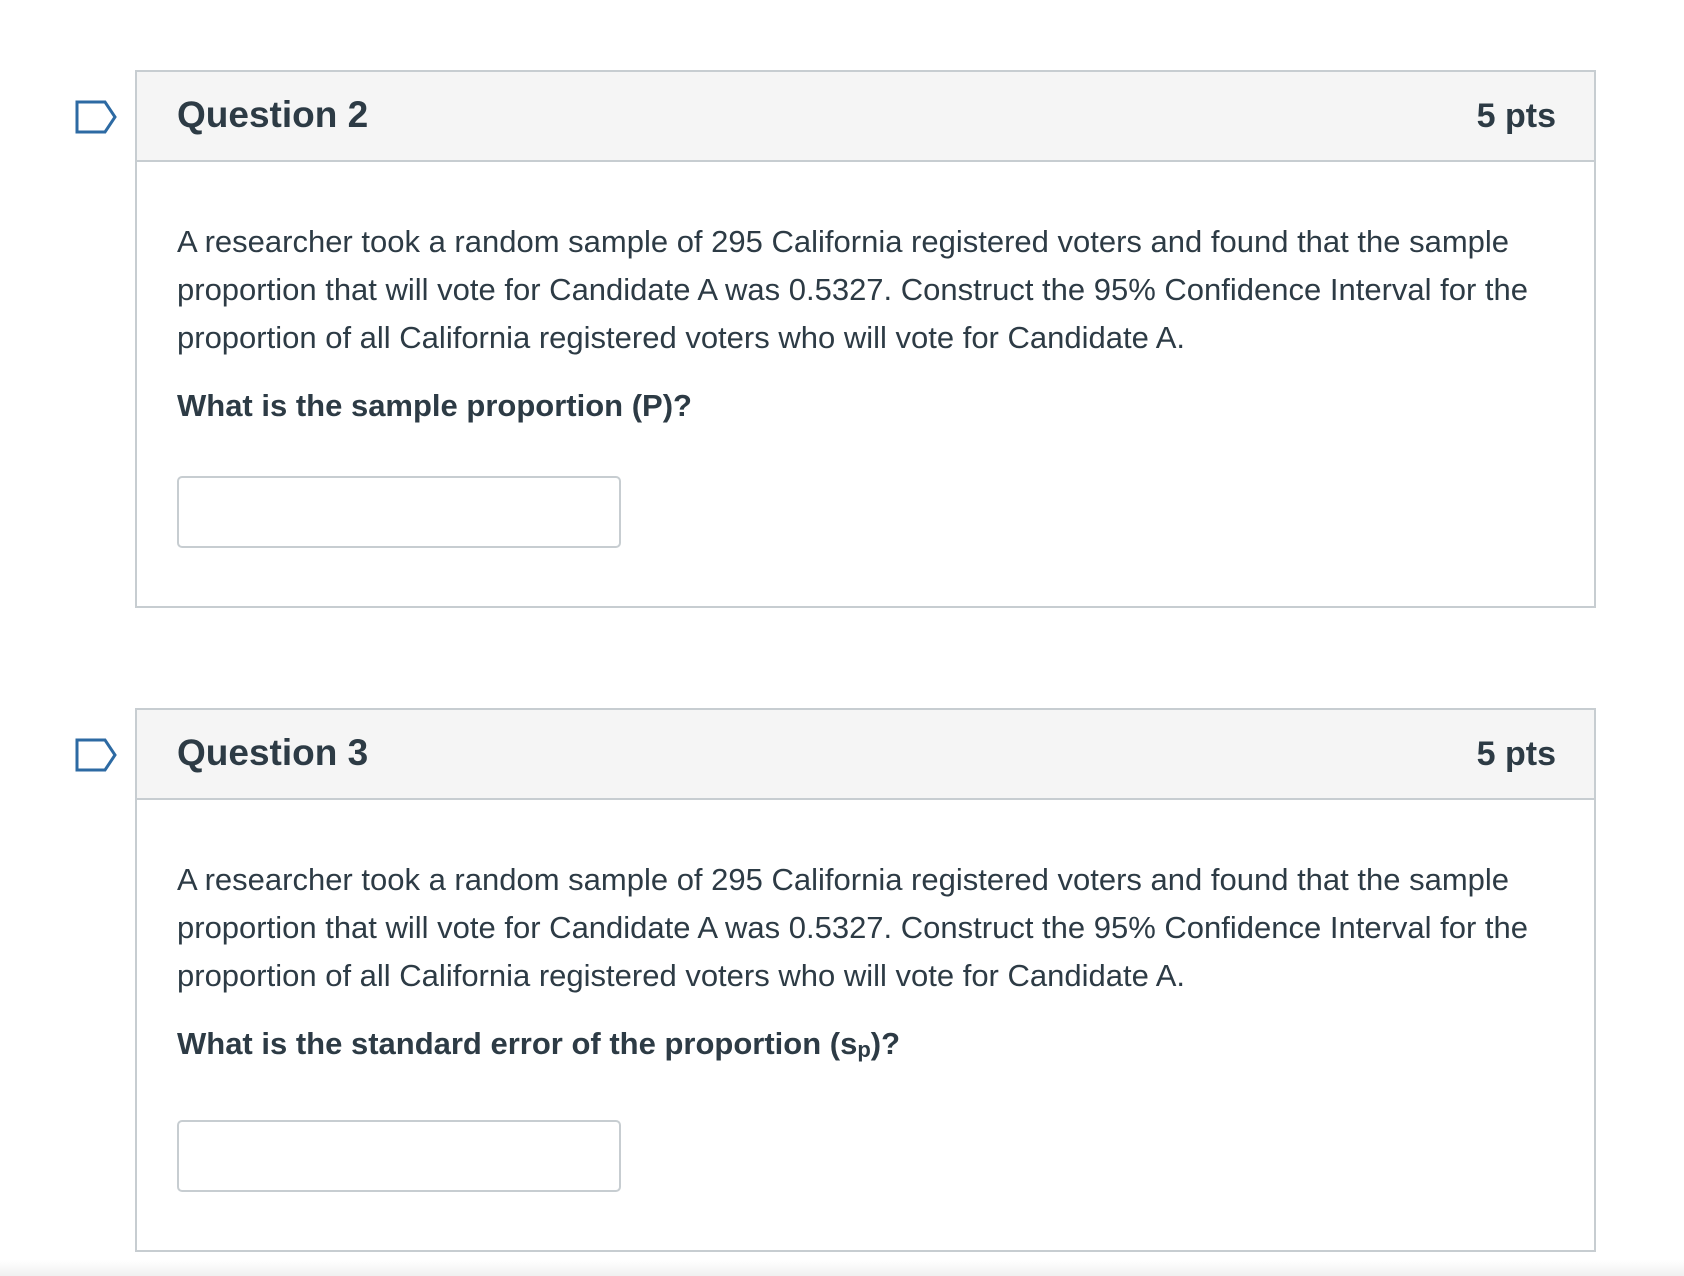 This screenshot has height=1276, width=1684. What do you see at coordinates (842, 1268) in the screenshot?
I see `bottom-scroll-shadow` at bounding box center [842, 1268].